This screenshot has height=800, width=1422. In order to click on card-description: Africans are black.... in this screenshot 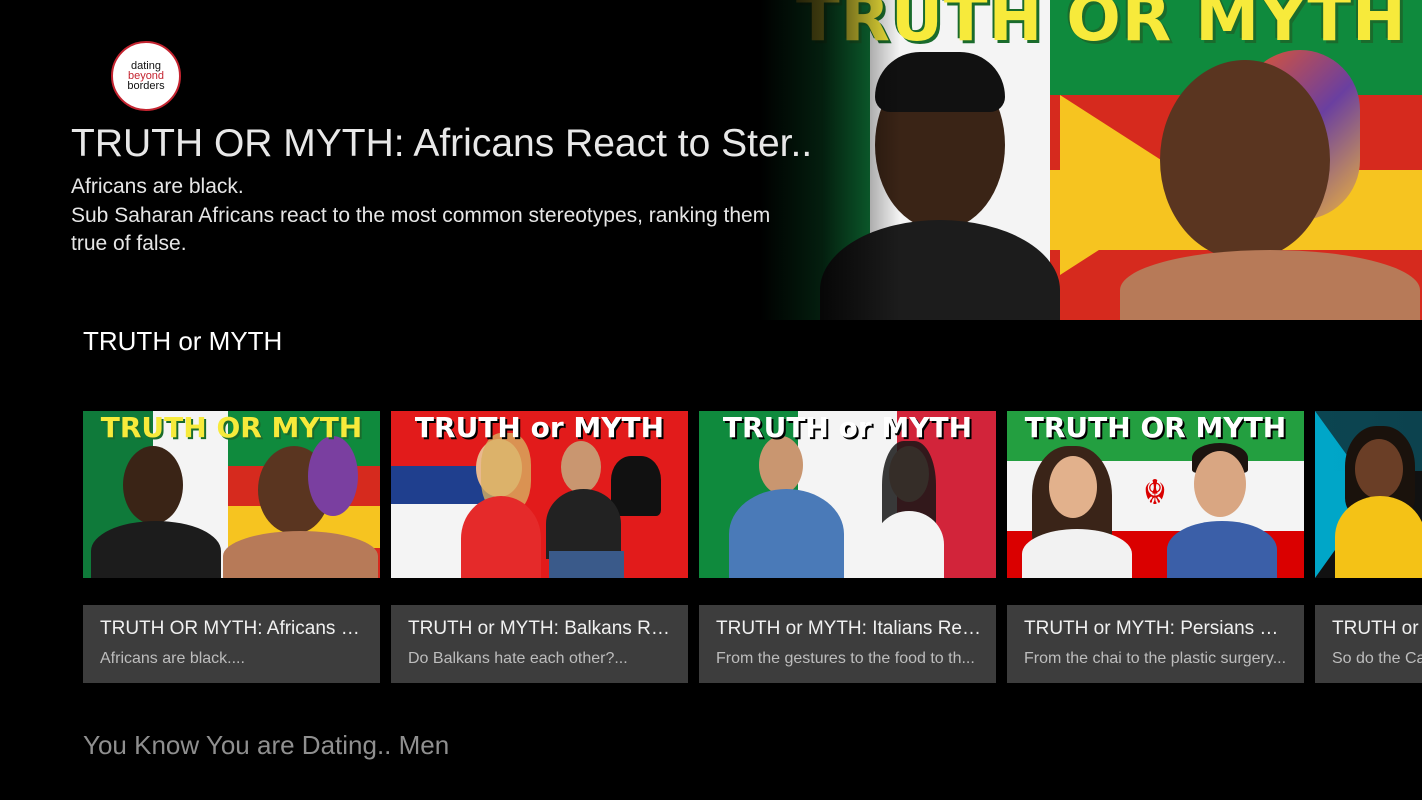, I will do `click(172, 658)`.